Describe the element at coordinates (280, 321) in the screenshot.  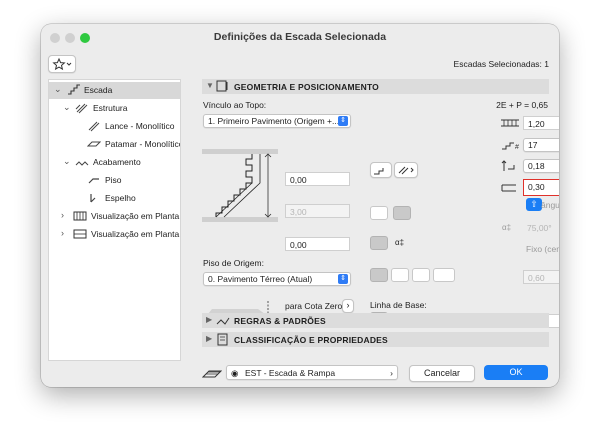
I see `section-label: REGRAS & PADRÕES` at that location.